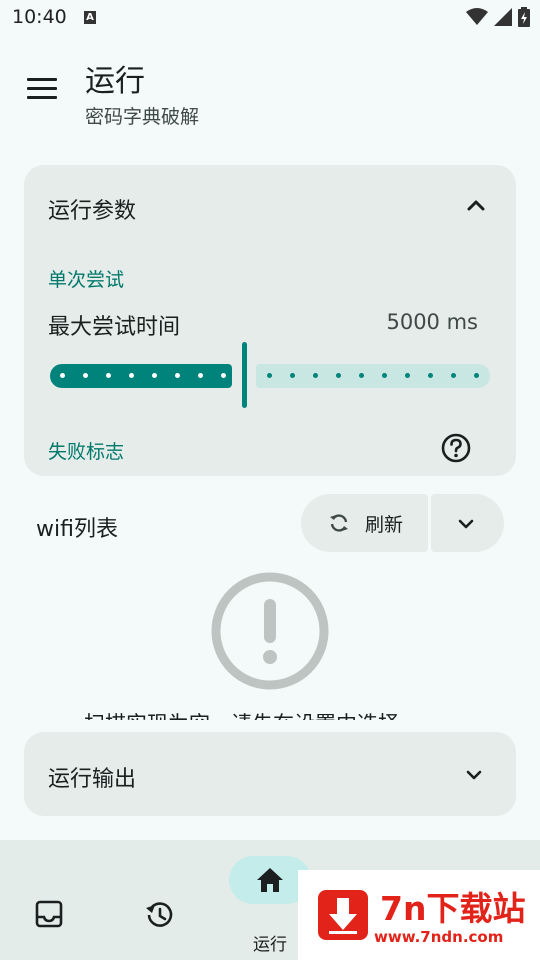 The width and height of the screenshot is (540, 960). Describe the element at coordinates (141, 376) in the screenshot. I see `slider-active-track` at that location.